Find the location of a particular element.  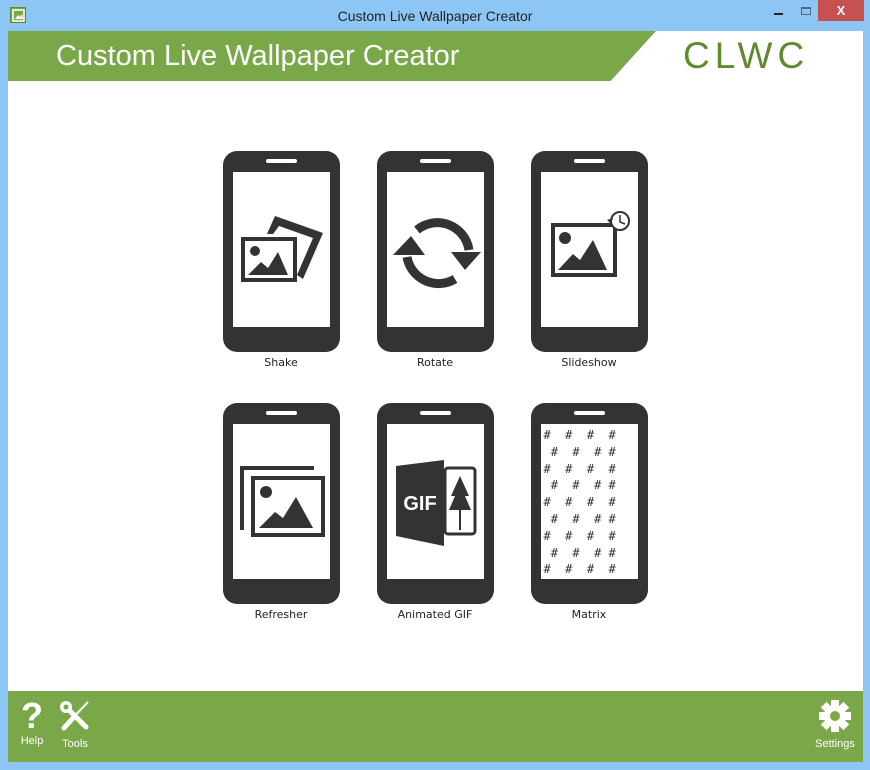

phone-frame: GIF is located at coordinates (435, 503).